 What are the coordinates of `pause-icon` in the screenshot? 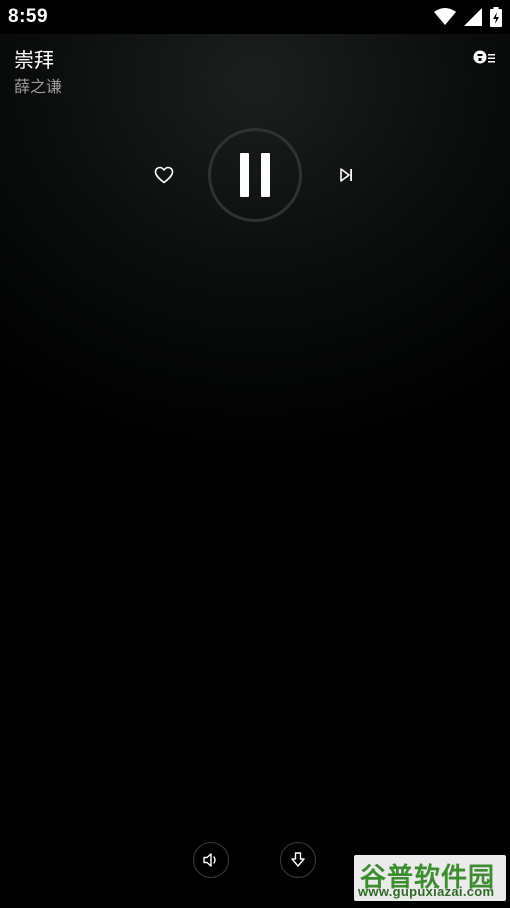 It's located at (255, 175).